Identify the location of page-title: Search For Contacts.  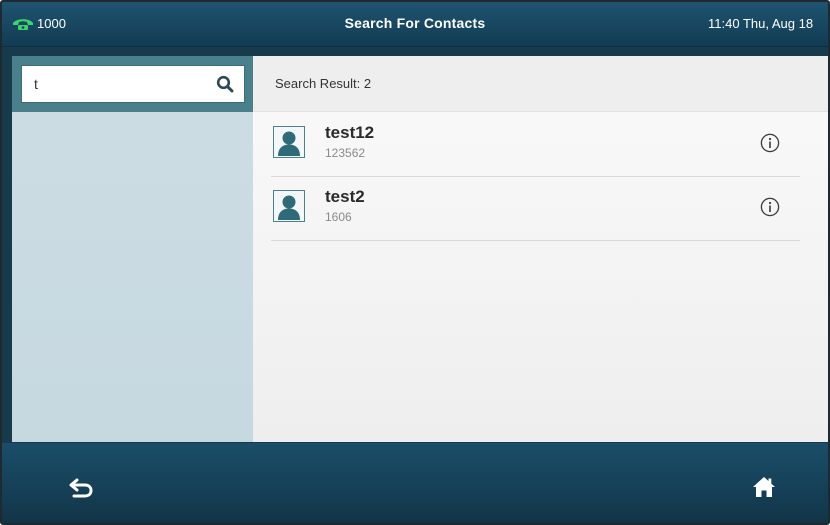
(415, 23).